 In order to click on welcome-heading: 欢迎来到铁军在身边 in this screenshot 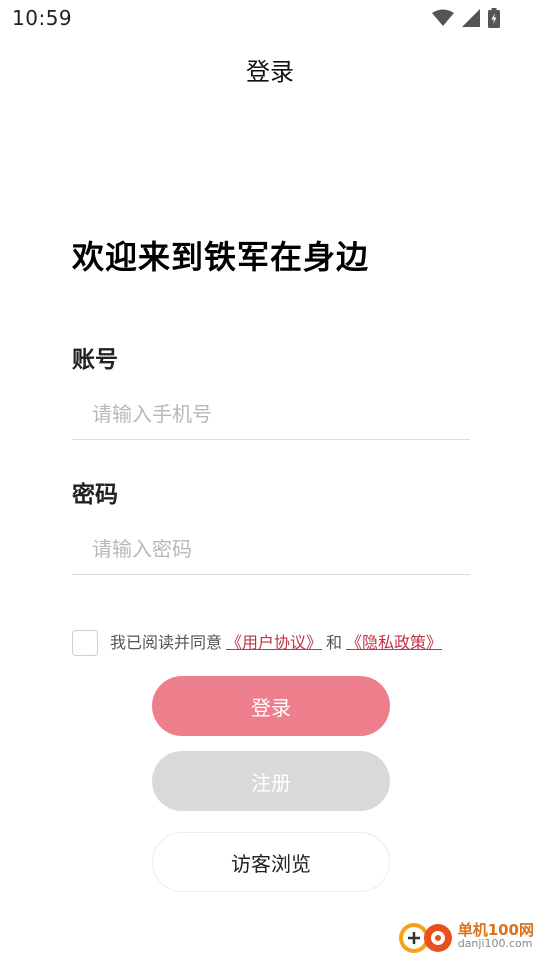, I will do `click(221, 257)`.